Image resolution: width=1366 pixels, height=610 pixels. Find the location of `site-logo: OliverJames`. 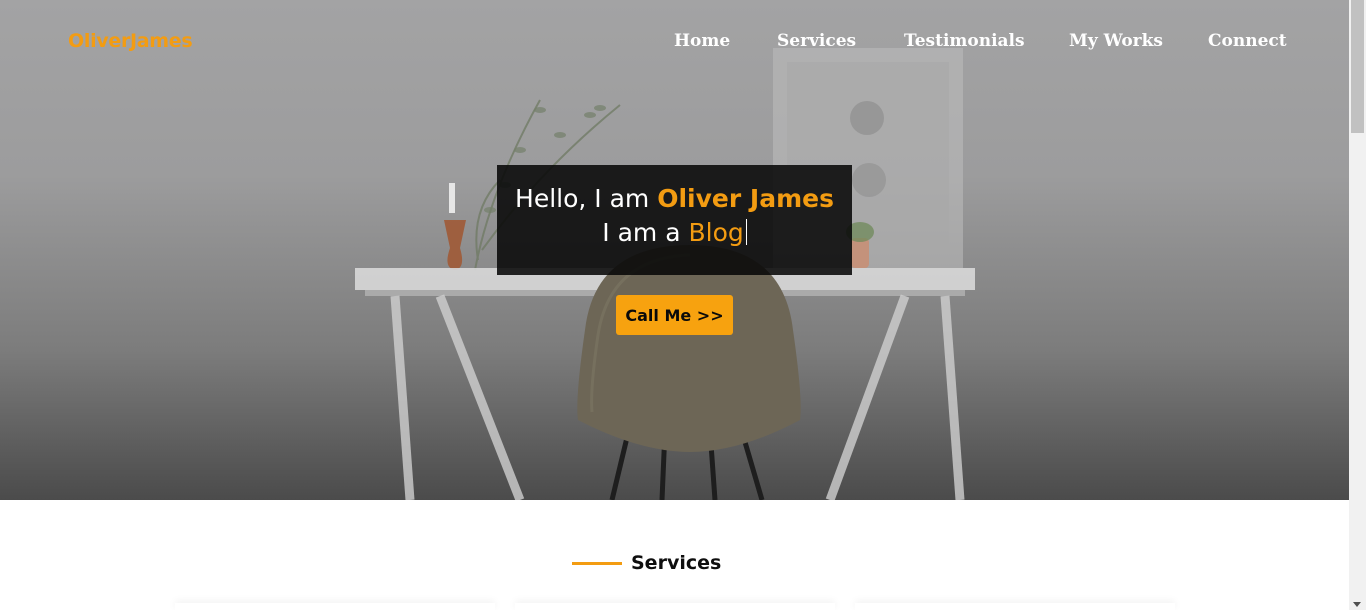

site-logo: OliverJames is located at coordinates (130, 41).